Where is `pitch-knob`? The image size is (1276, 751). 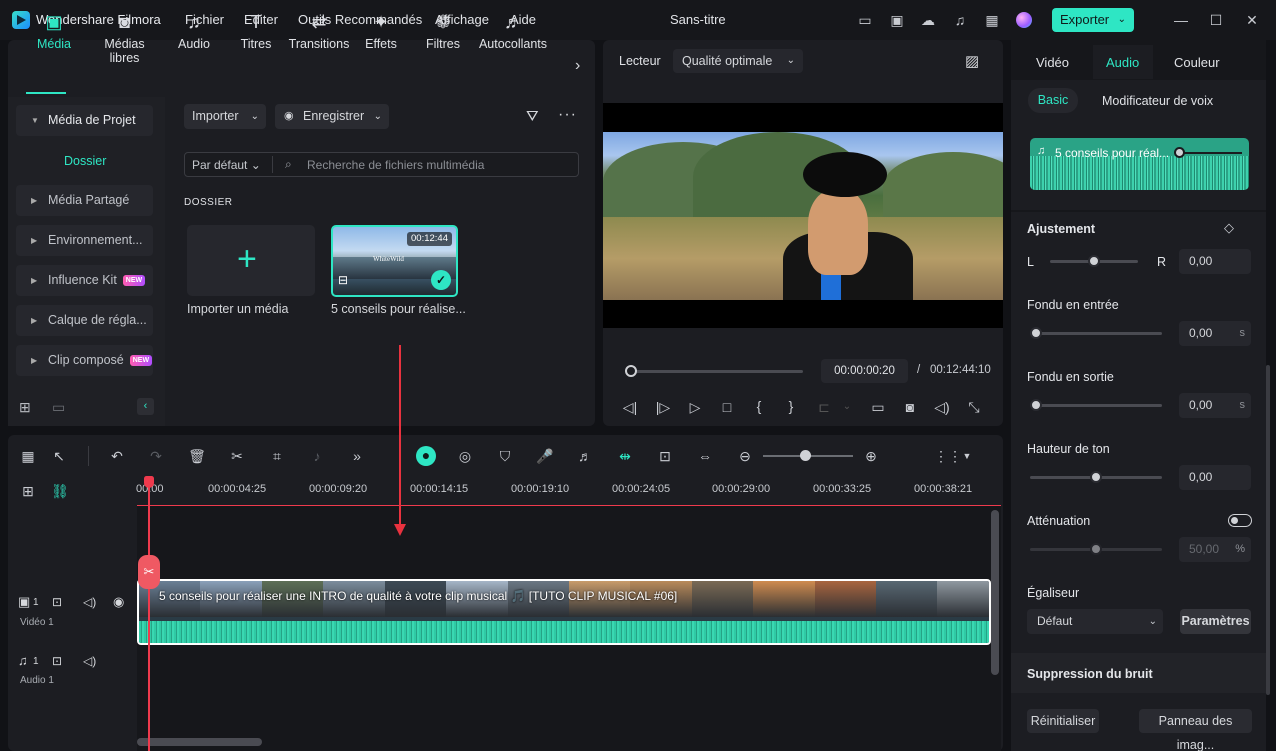
pitch-knob is located at coordinates (1096, 477).